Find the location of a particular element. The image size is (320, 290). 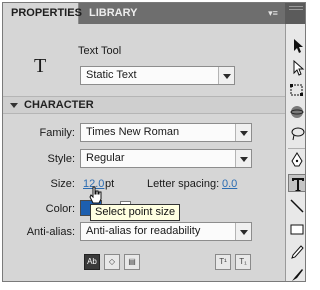

font-family-dropdown: Times New Roman is located at coordinates (166, 132).